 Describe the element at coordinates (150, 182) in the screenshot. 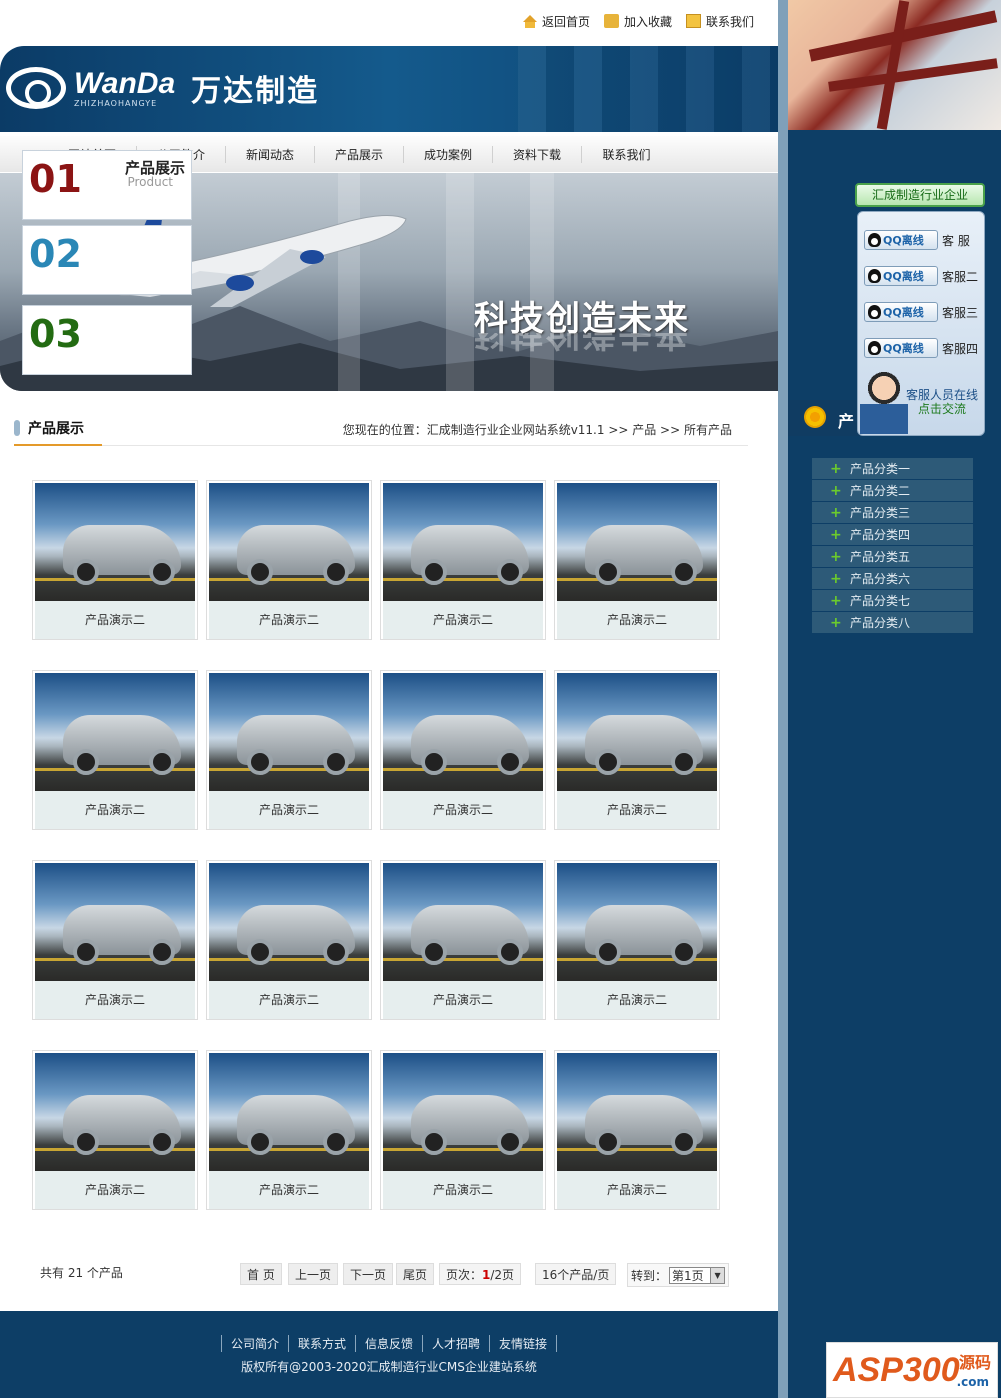

I see `card-english: Product` at that location.